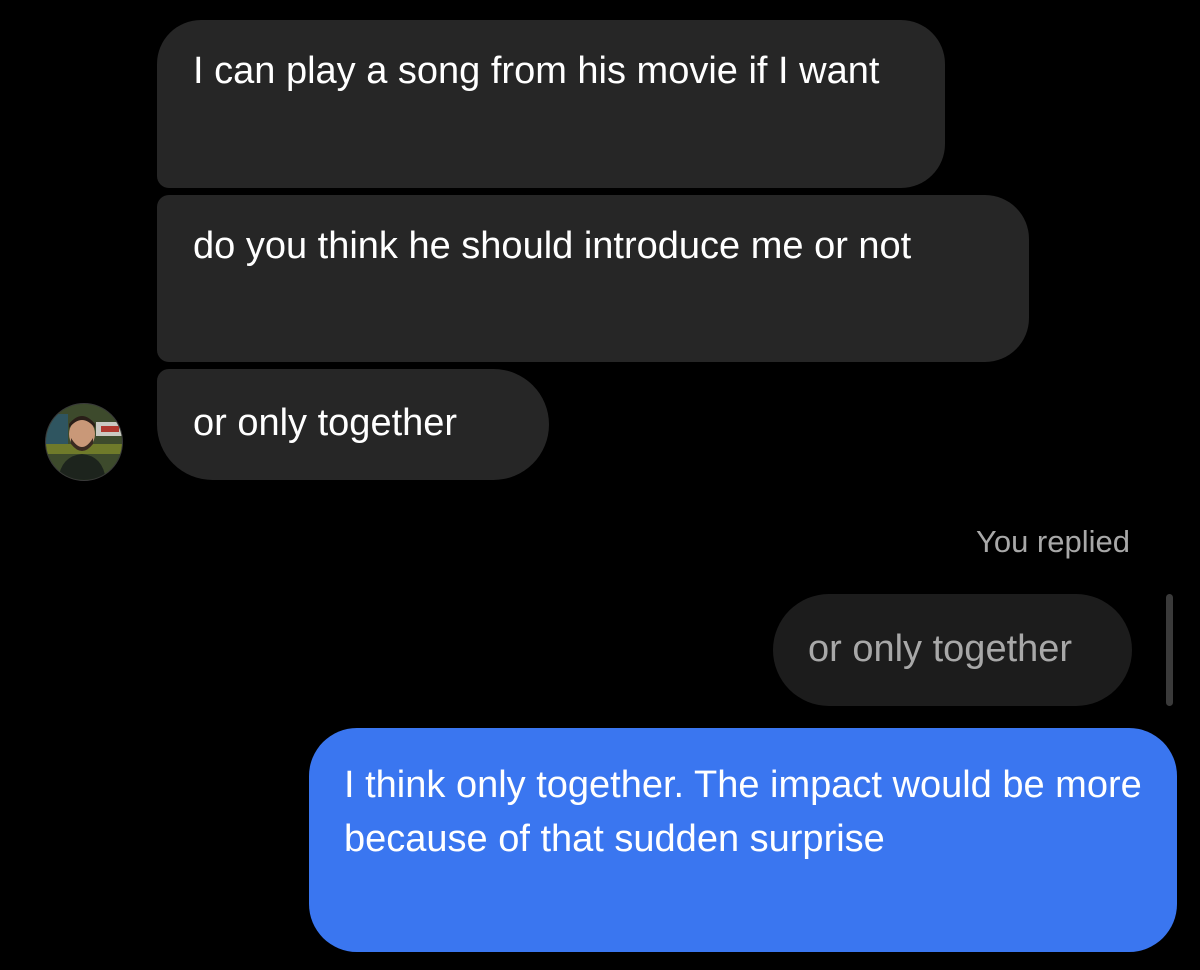  Describe the element at coordinates (325, 423) in the screenshot. I see `message-text: or only together` at that location.